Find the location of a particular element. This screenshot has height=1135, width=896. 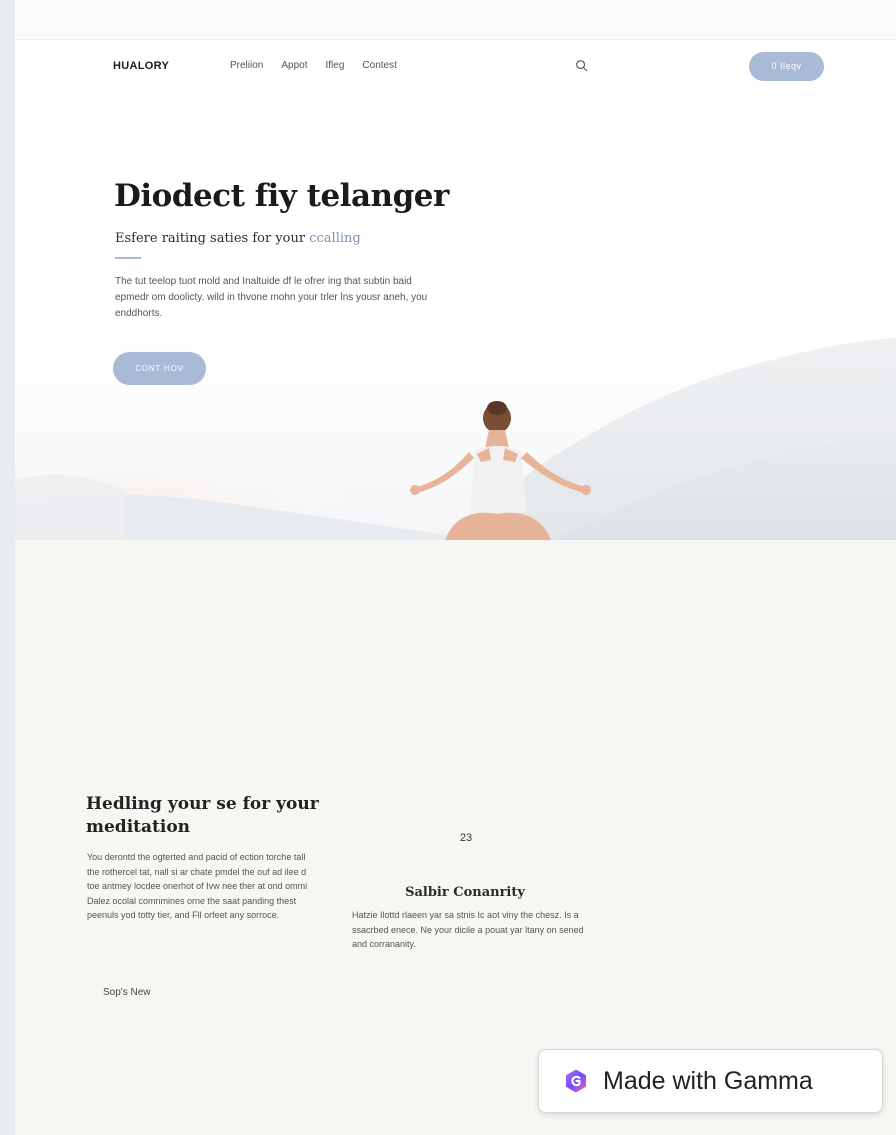

hero-subtitle: Esfere raiting saties for your ccalling is located at coordinates (238, 238).